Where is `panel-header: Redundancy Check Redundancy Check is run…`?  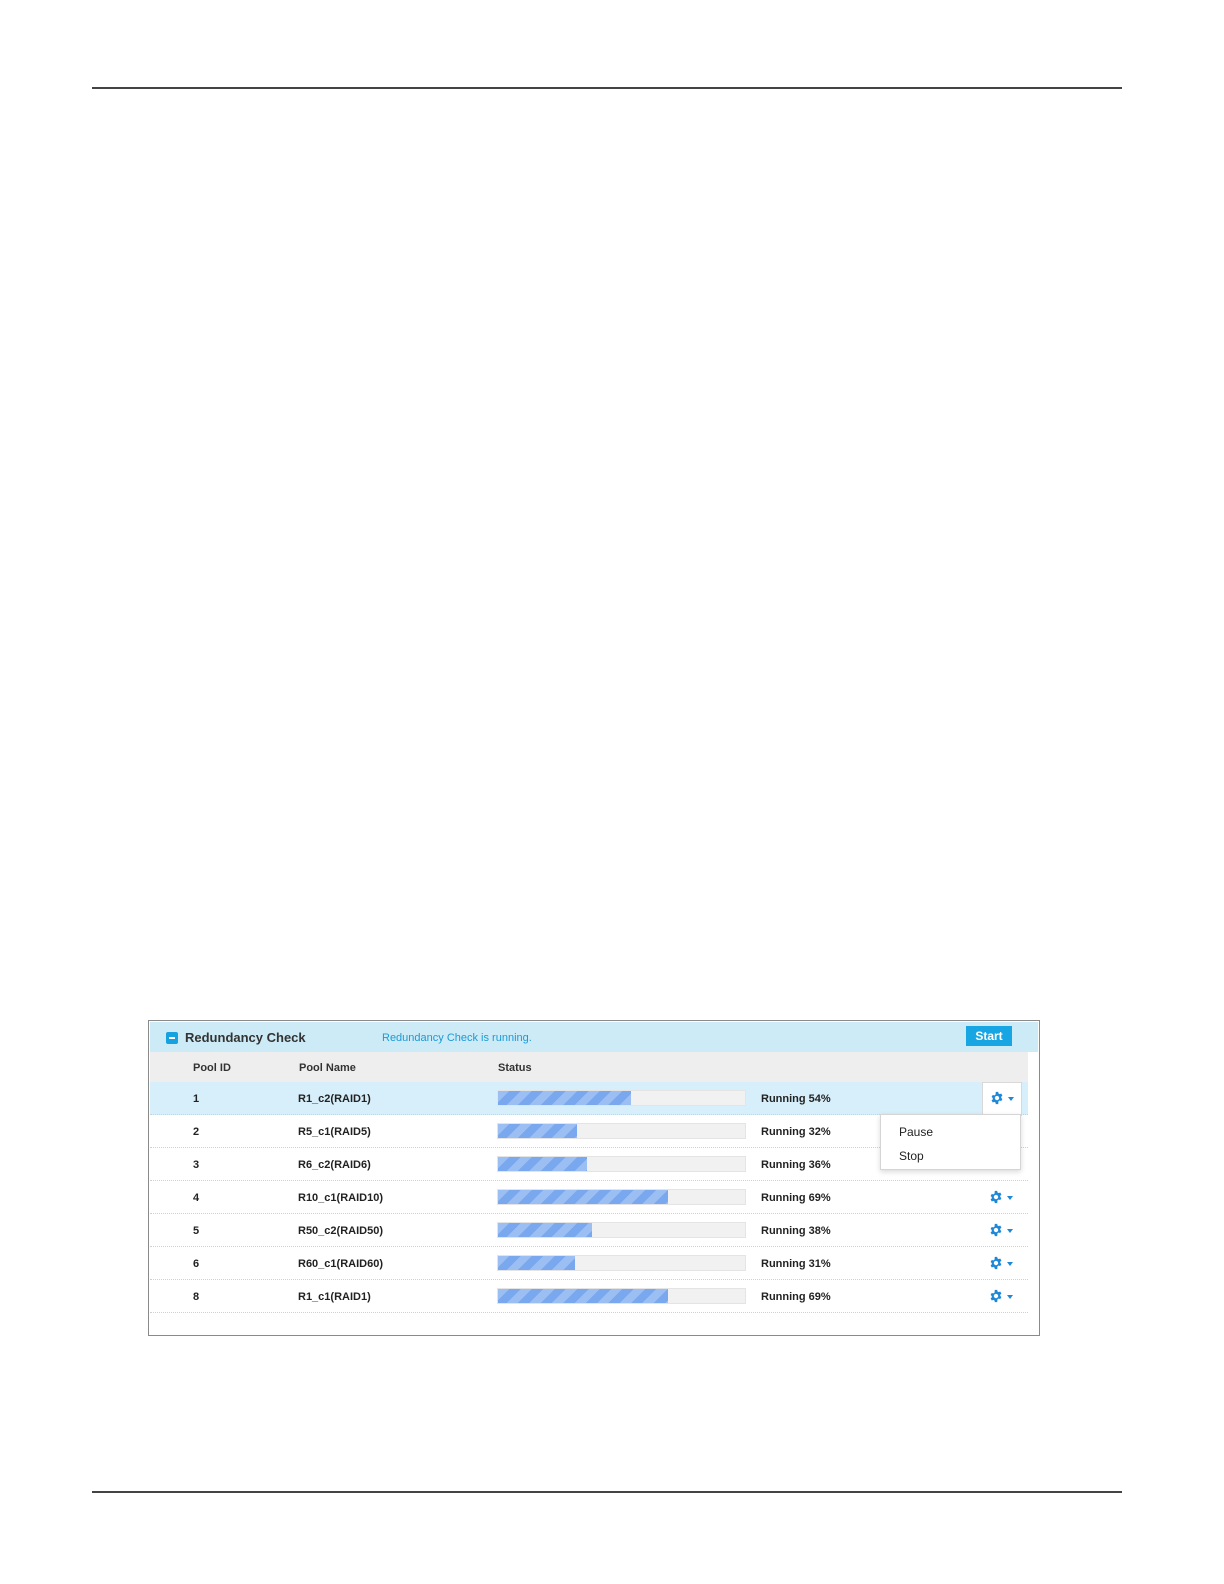
panel-header: Redundancy Check Redundancy Check is run… is located at coordinates (594, 1037).